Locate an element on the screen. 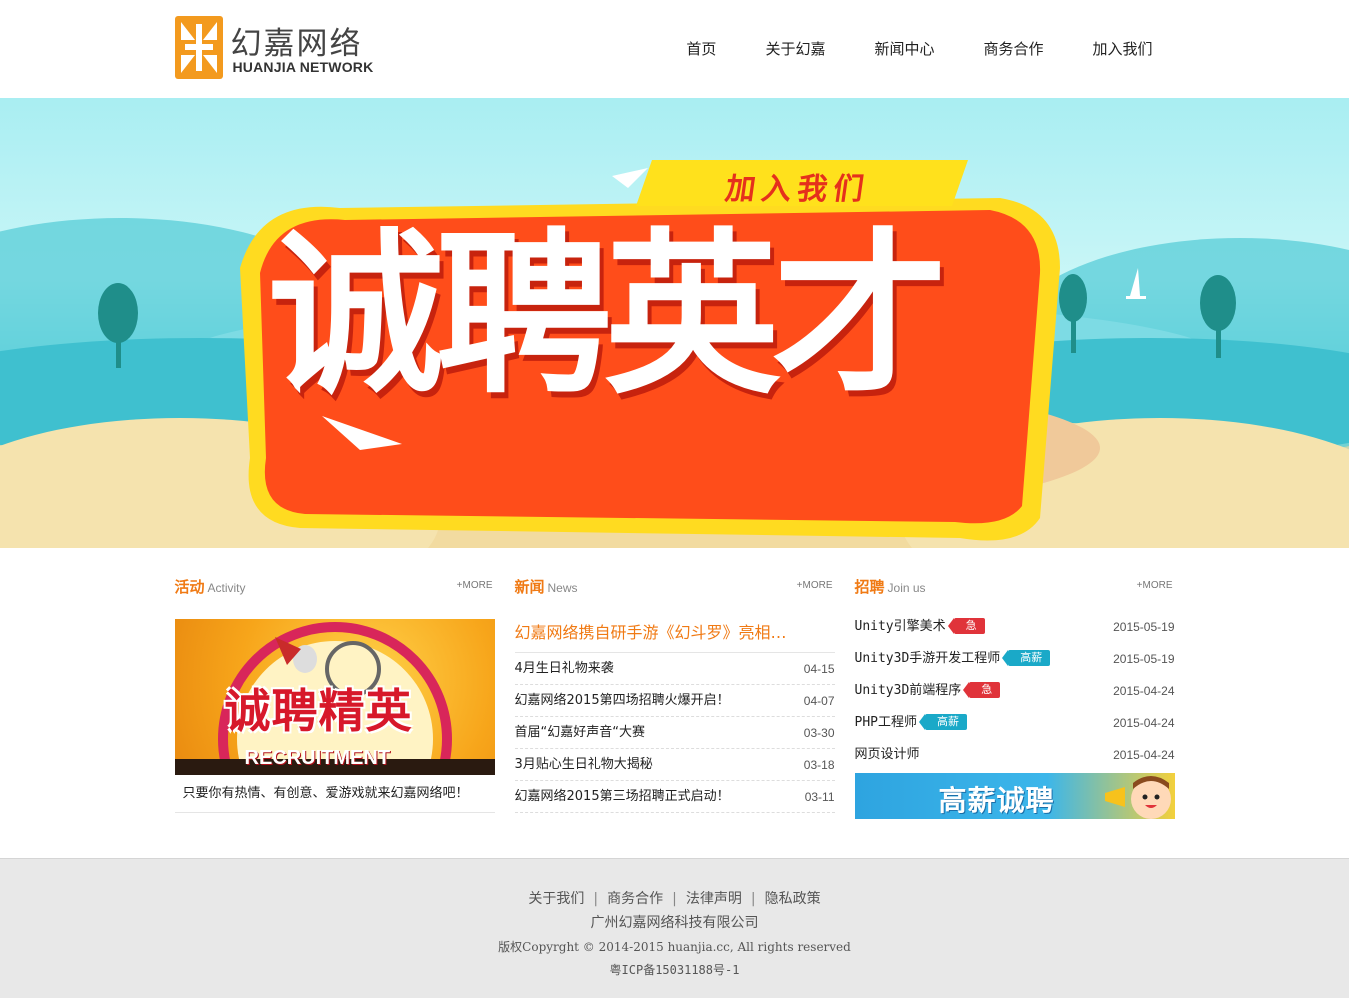 The height and width of the screenshot is (998, 1349). mascot-icon is located at coordinates (1137, 797).